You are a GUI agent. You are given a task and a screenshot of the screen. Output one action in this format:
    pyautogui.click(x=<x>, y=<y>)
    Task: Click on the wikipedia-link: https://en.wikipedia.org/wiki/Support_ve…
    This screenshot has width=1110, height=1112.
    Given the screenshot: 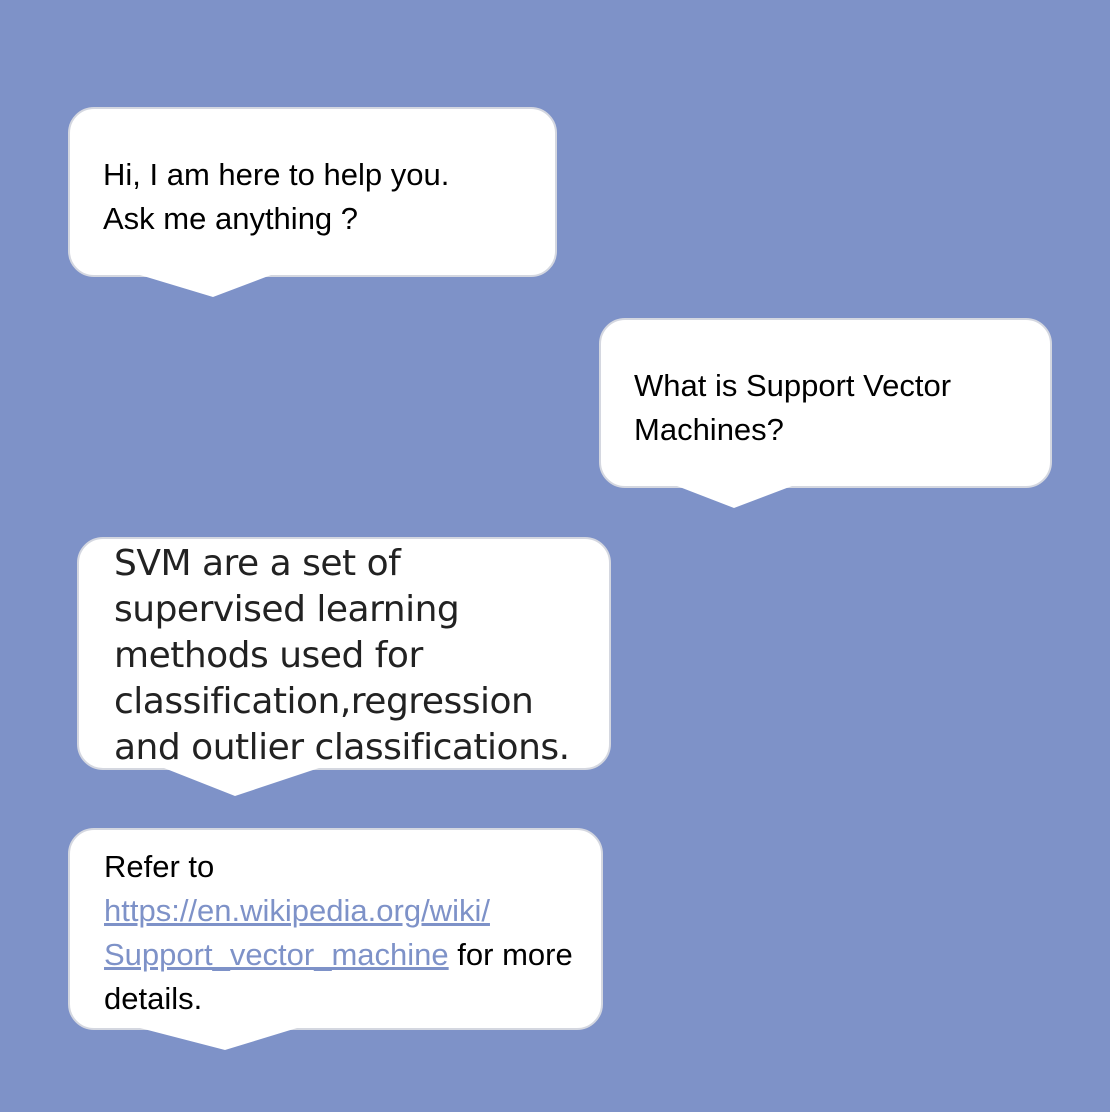 What is the action you would take?
    pyautogui.click(x=297, y=932)
    